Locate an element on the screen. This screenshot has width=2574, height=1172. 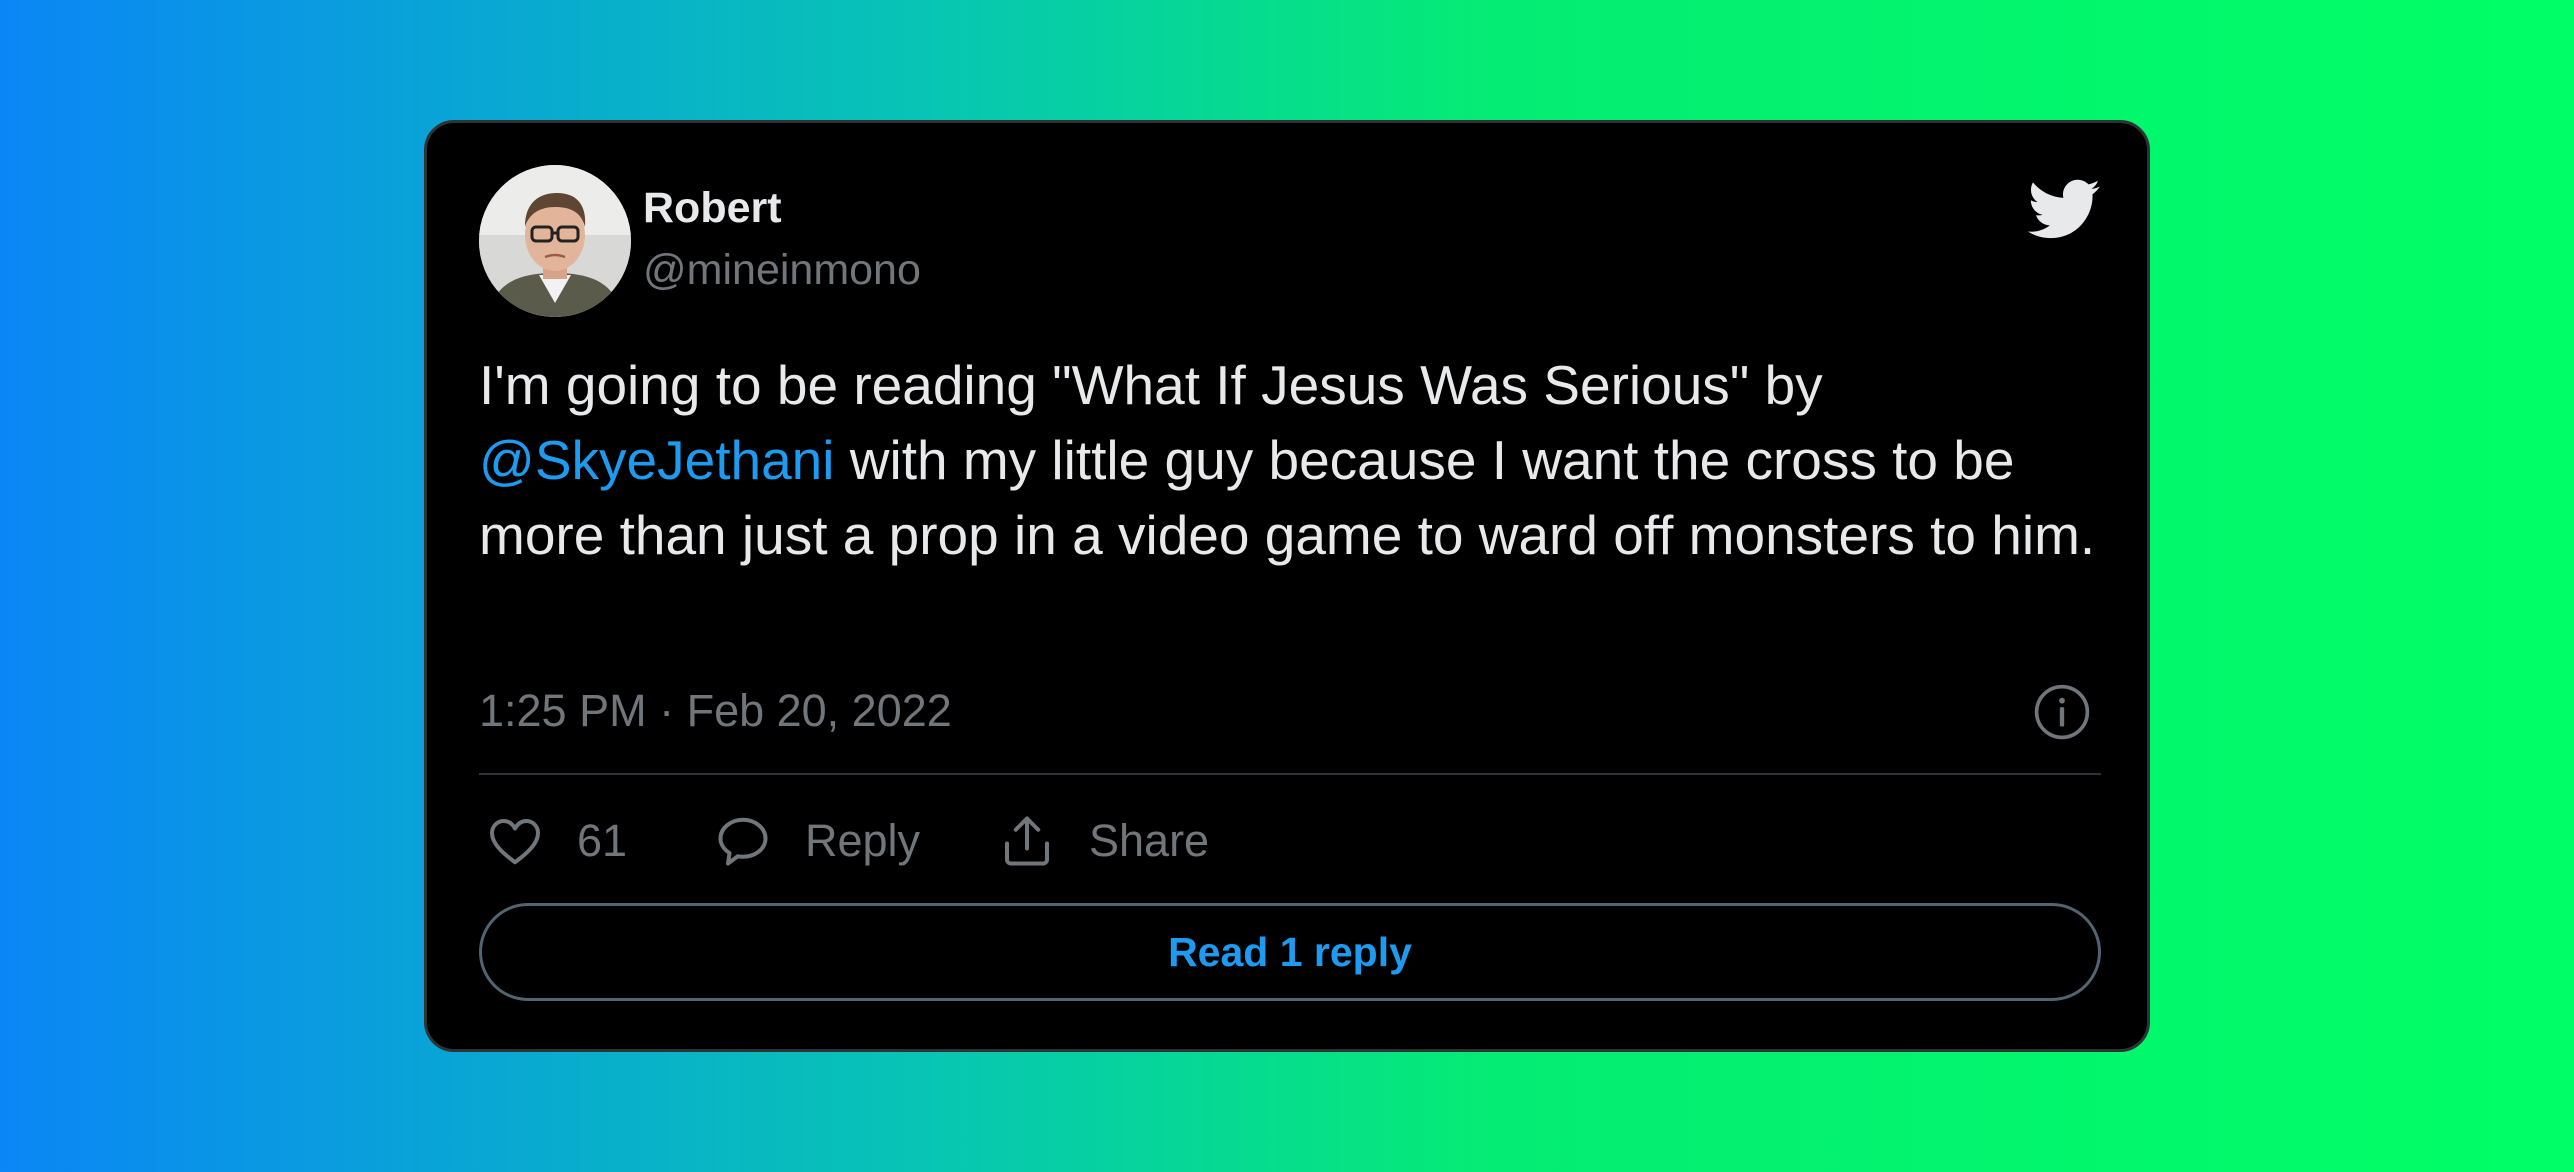
mention-link: @SkyeJethani is located at coordinates (656, 460).